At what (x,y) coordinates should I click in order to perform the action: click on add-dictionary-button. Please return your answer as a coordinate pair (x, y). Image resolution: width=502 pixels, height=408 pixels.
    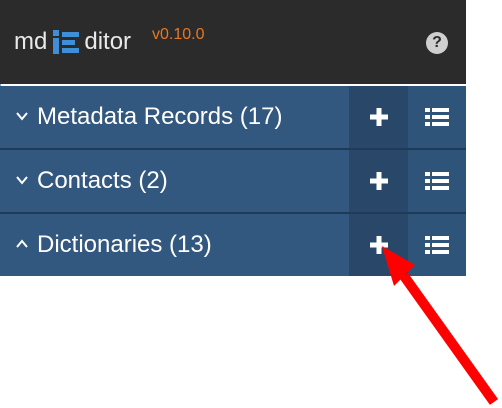
    Looking at the image, I should click on (378, 245).